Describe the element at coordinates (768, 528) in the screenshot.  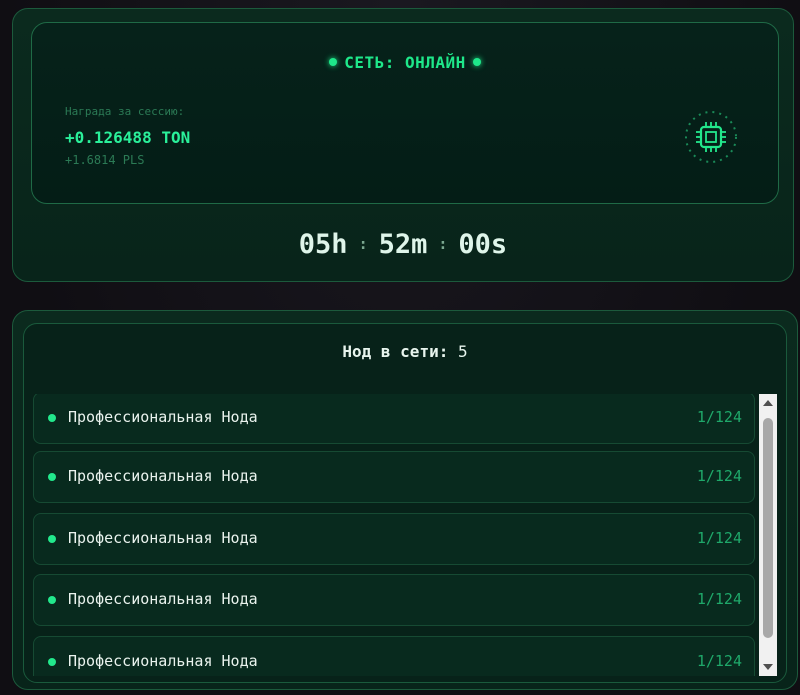
I see `scroll-thumb` at that location.